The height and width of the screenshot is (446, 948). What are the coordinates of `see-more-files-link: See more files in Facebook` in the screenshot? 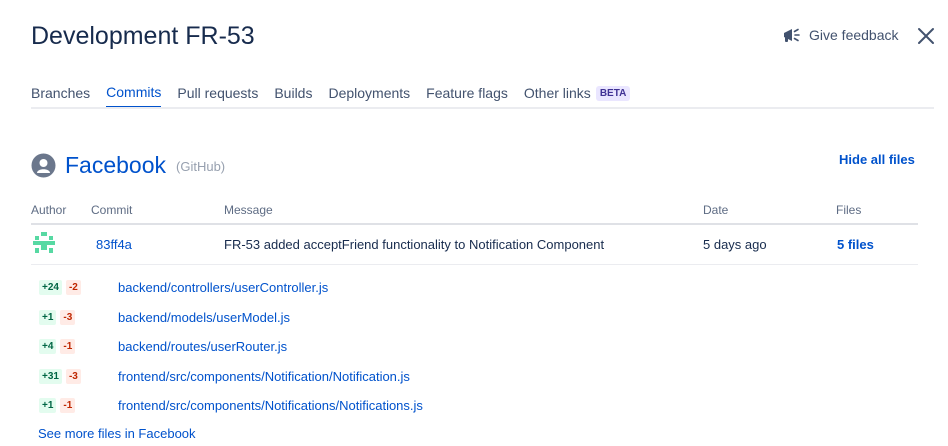 It's located at (117, 433).